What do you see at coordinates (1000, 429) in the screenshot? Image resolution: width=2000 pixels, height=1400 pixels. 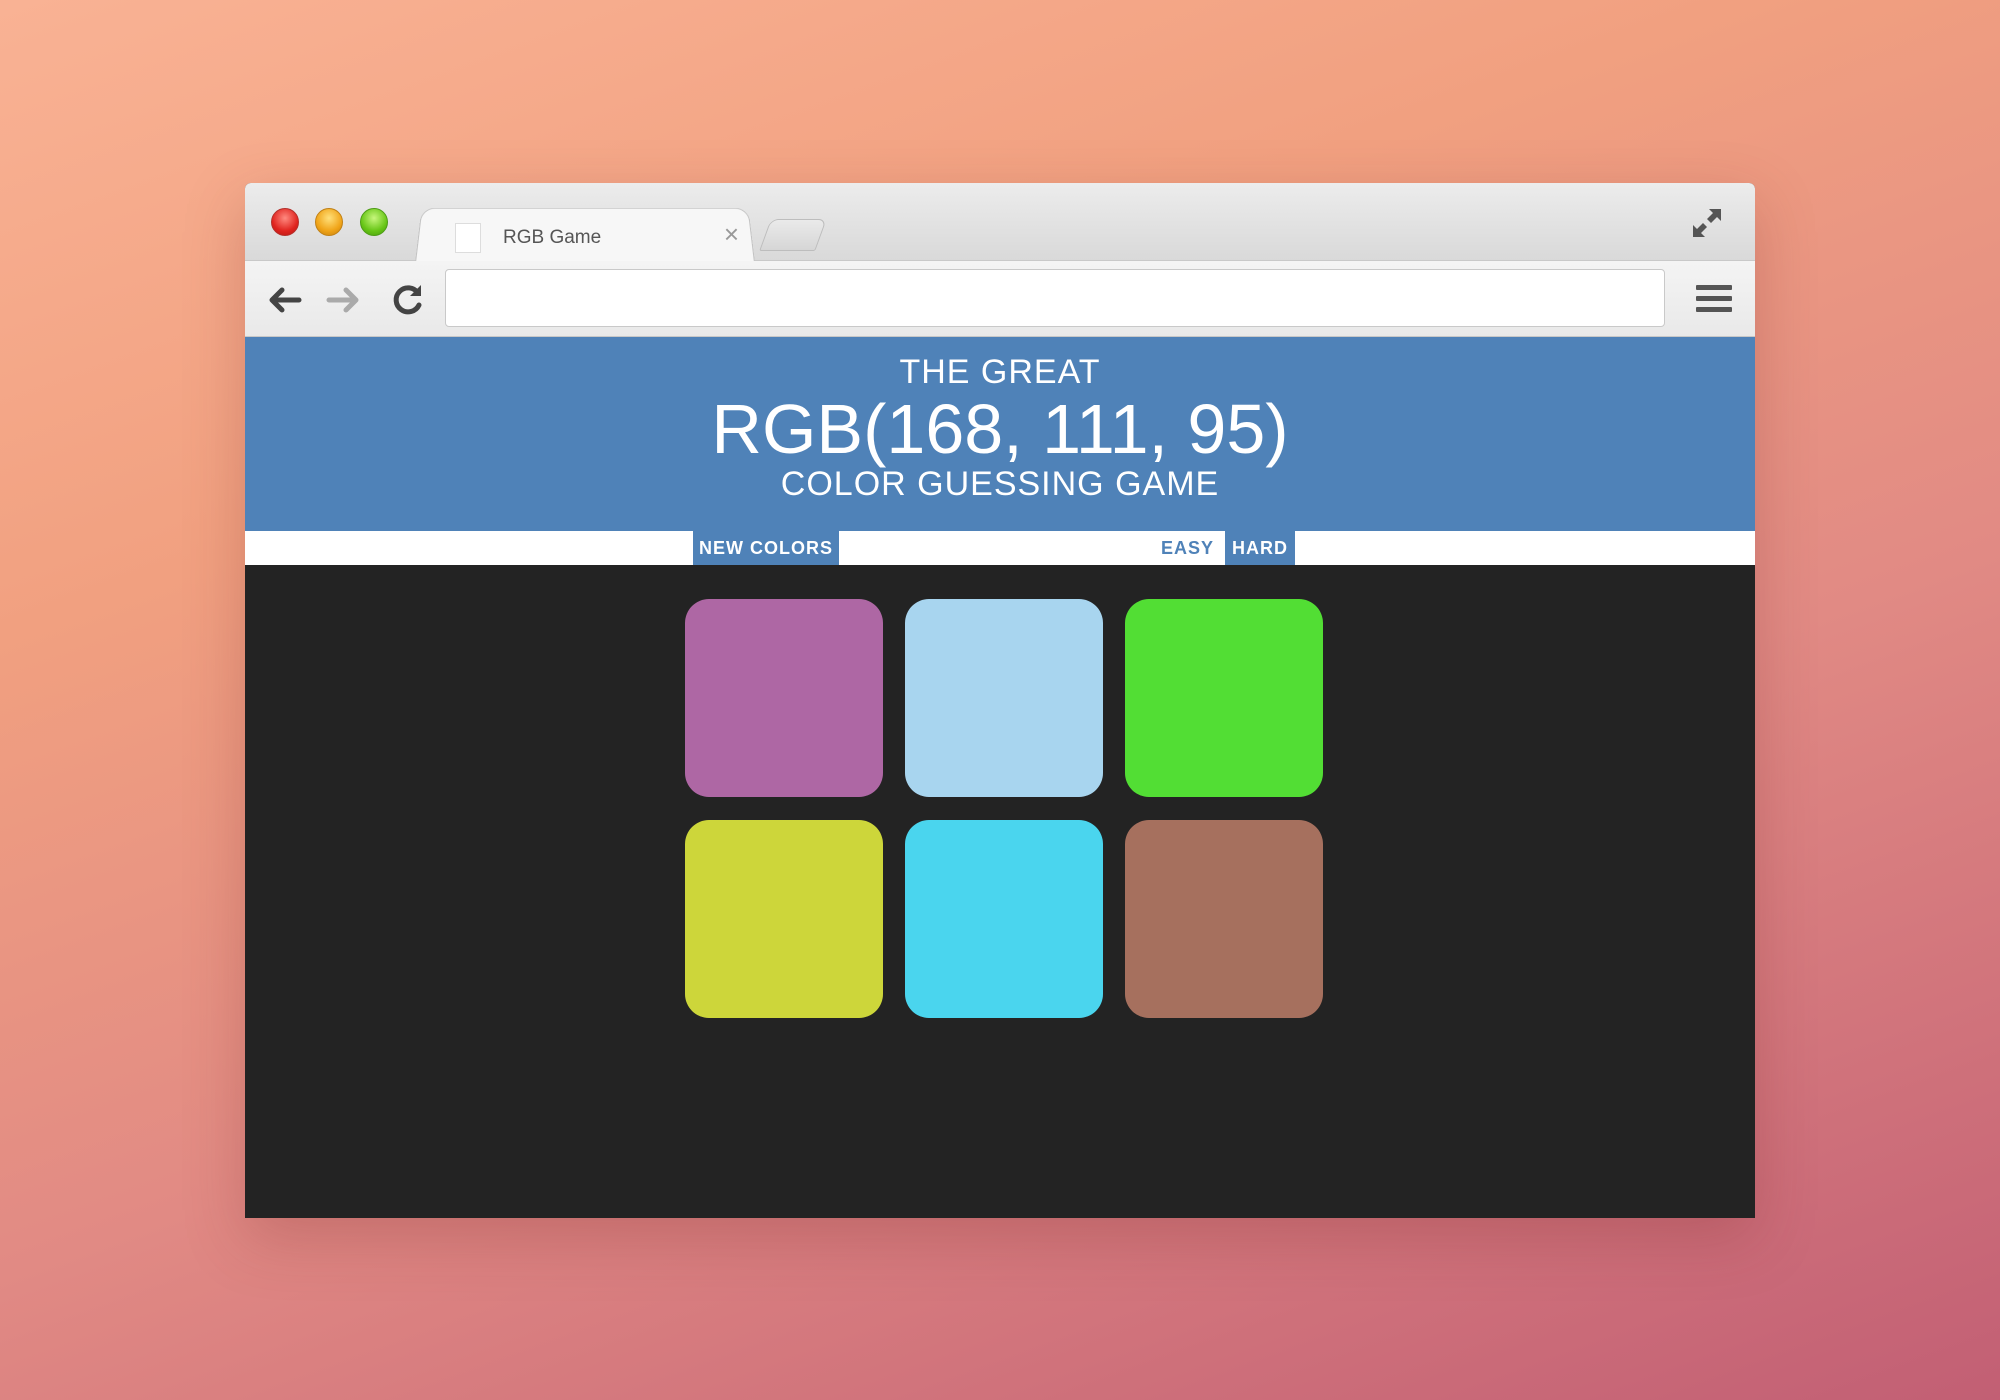 I see `target-rgb-display: RGB(168, 111, 95)` at bounding box center [1000, 429].